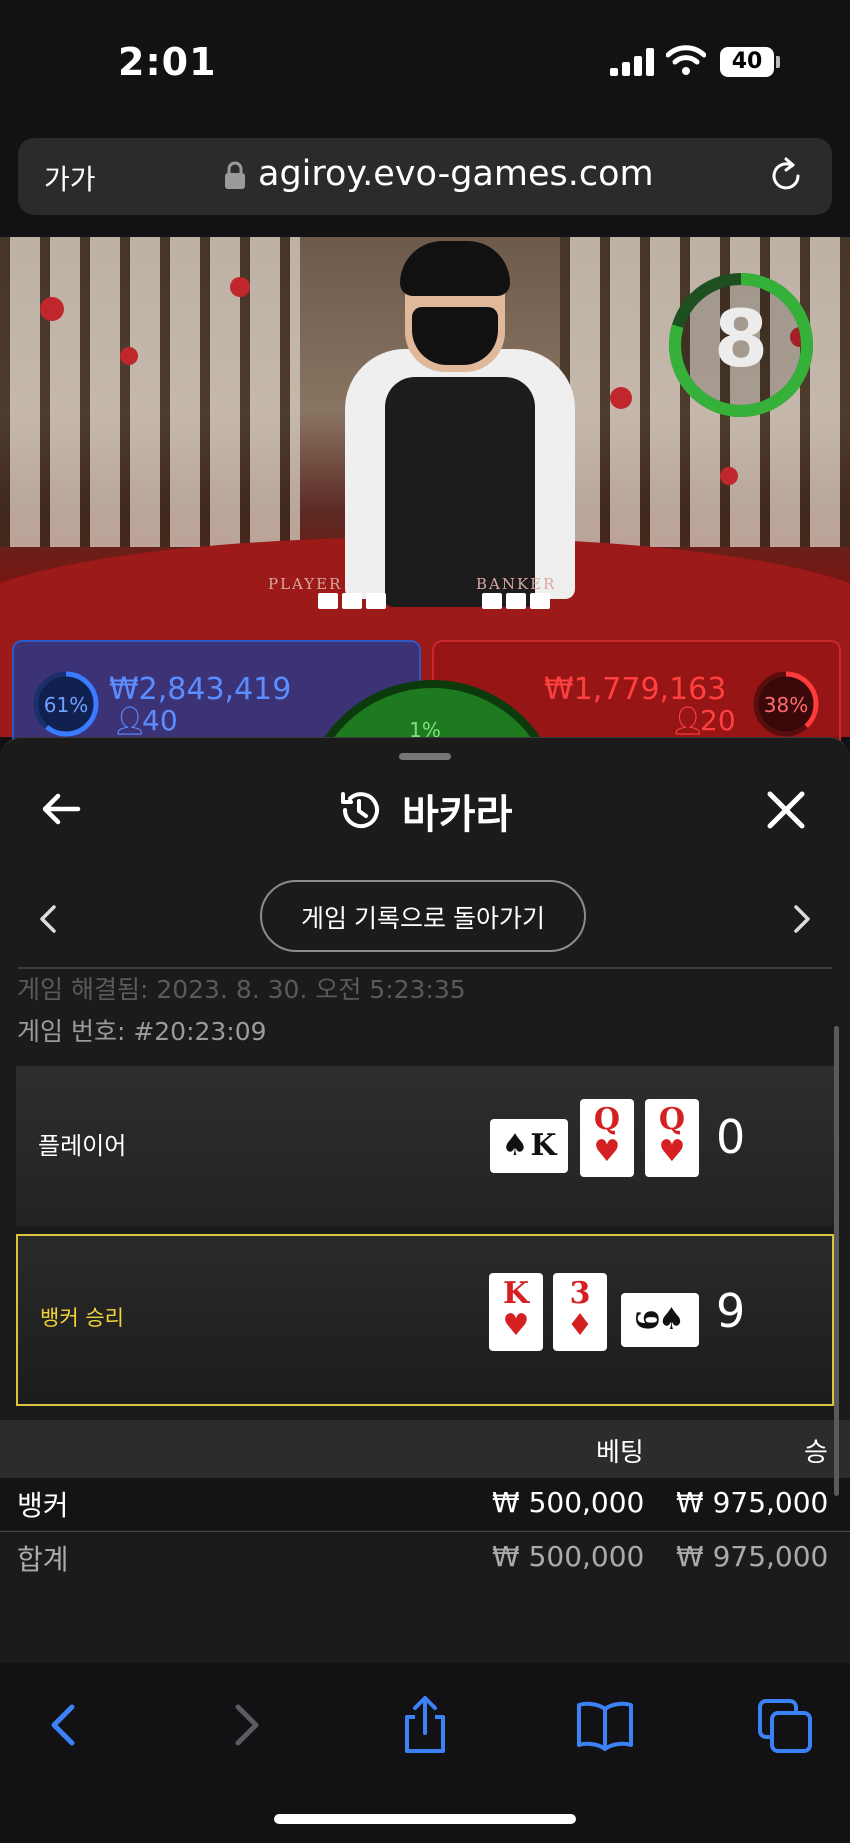  Describe the element at coordinates (786, 810) in the screenshot. I see `close-icon` at that location.